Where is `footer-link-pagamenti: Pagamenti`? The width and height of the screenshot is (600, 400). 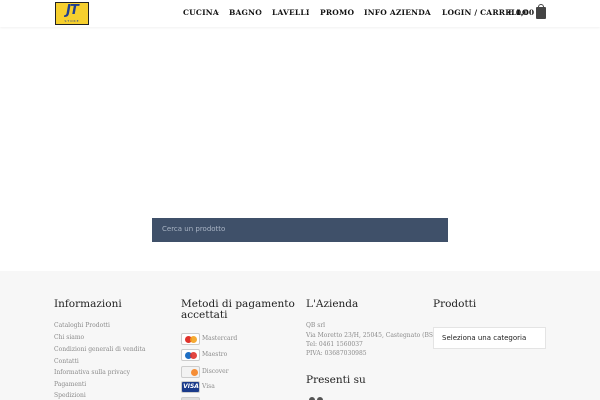 footer-link-pagamenti: Pagamenti is located at coordinates (70, 384).